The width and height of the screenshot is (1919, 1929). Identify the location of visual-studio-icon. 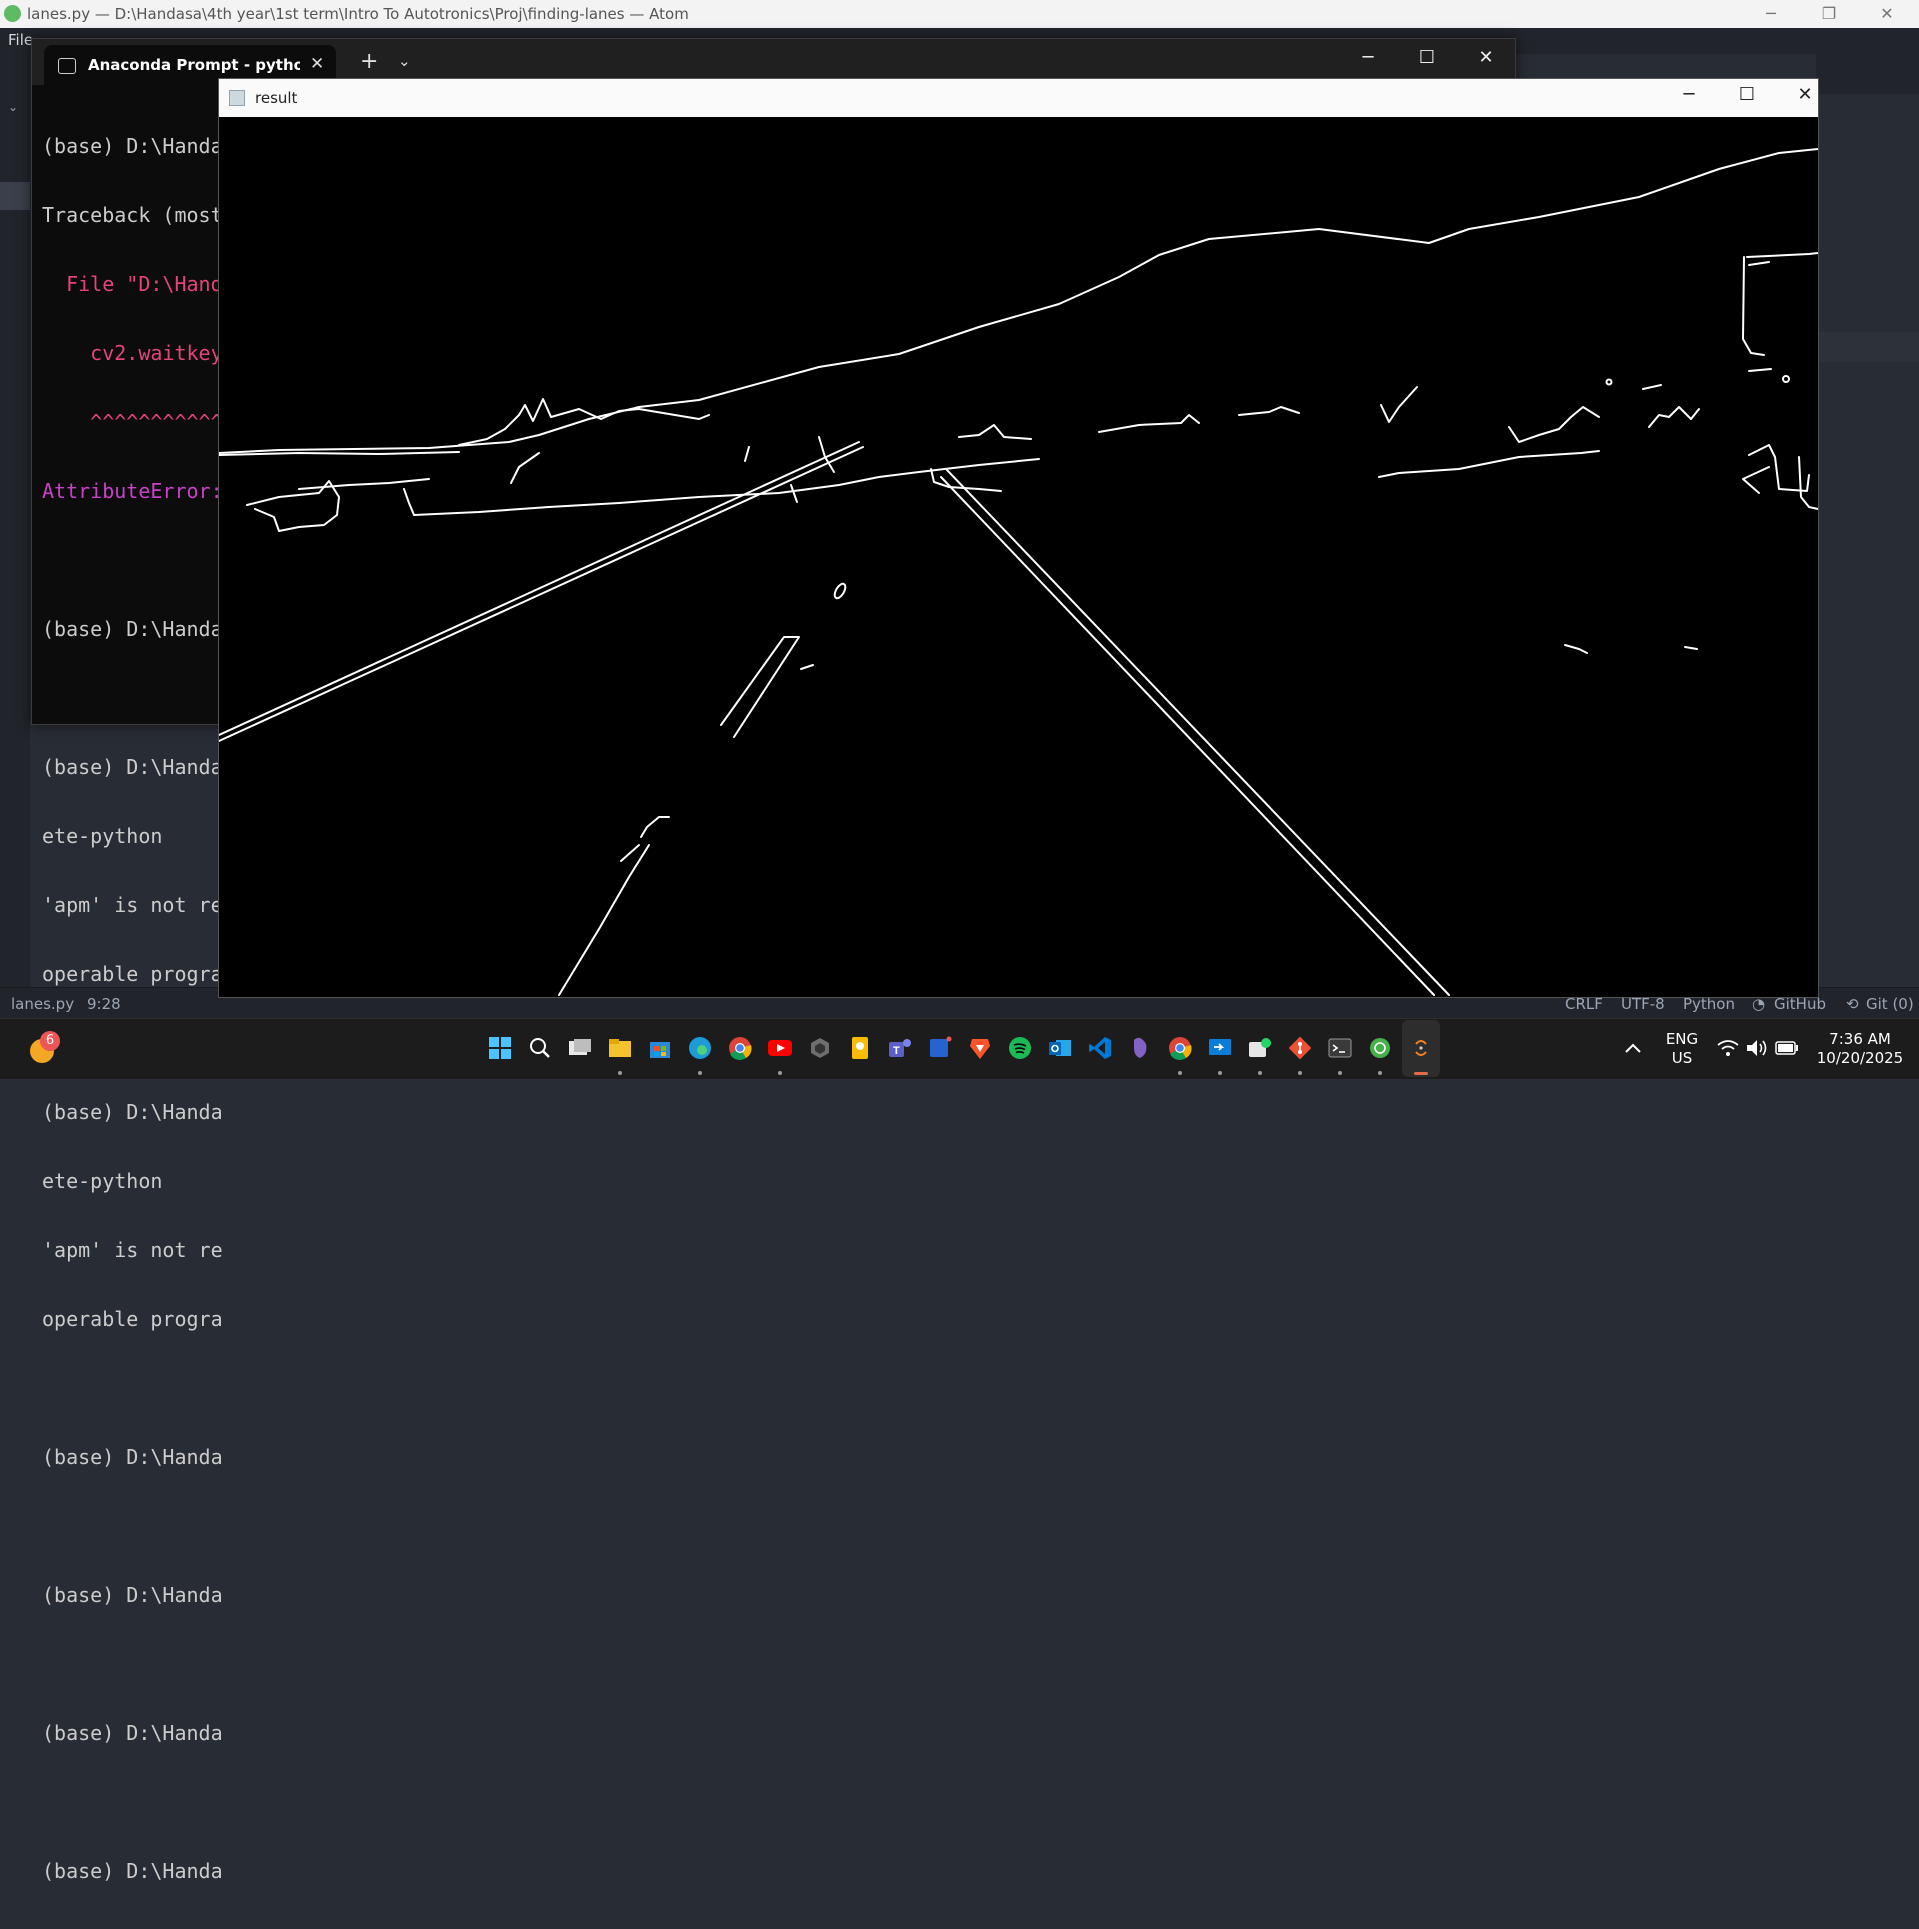
(1140, 1048).